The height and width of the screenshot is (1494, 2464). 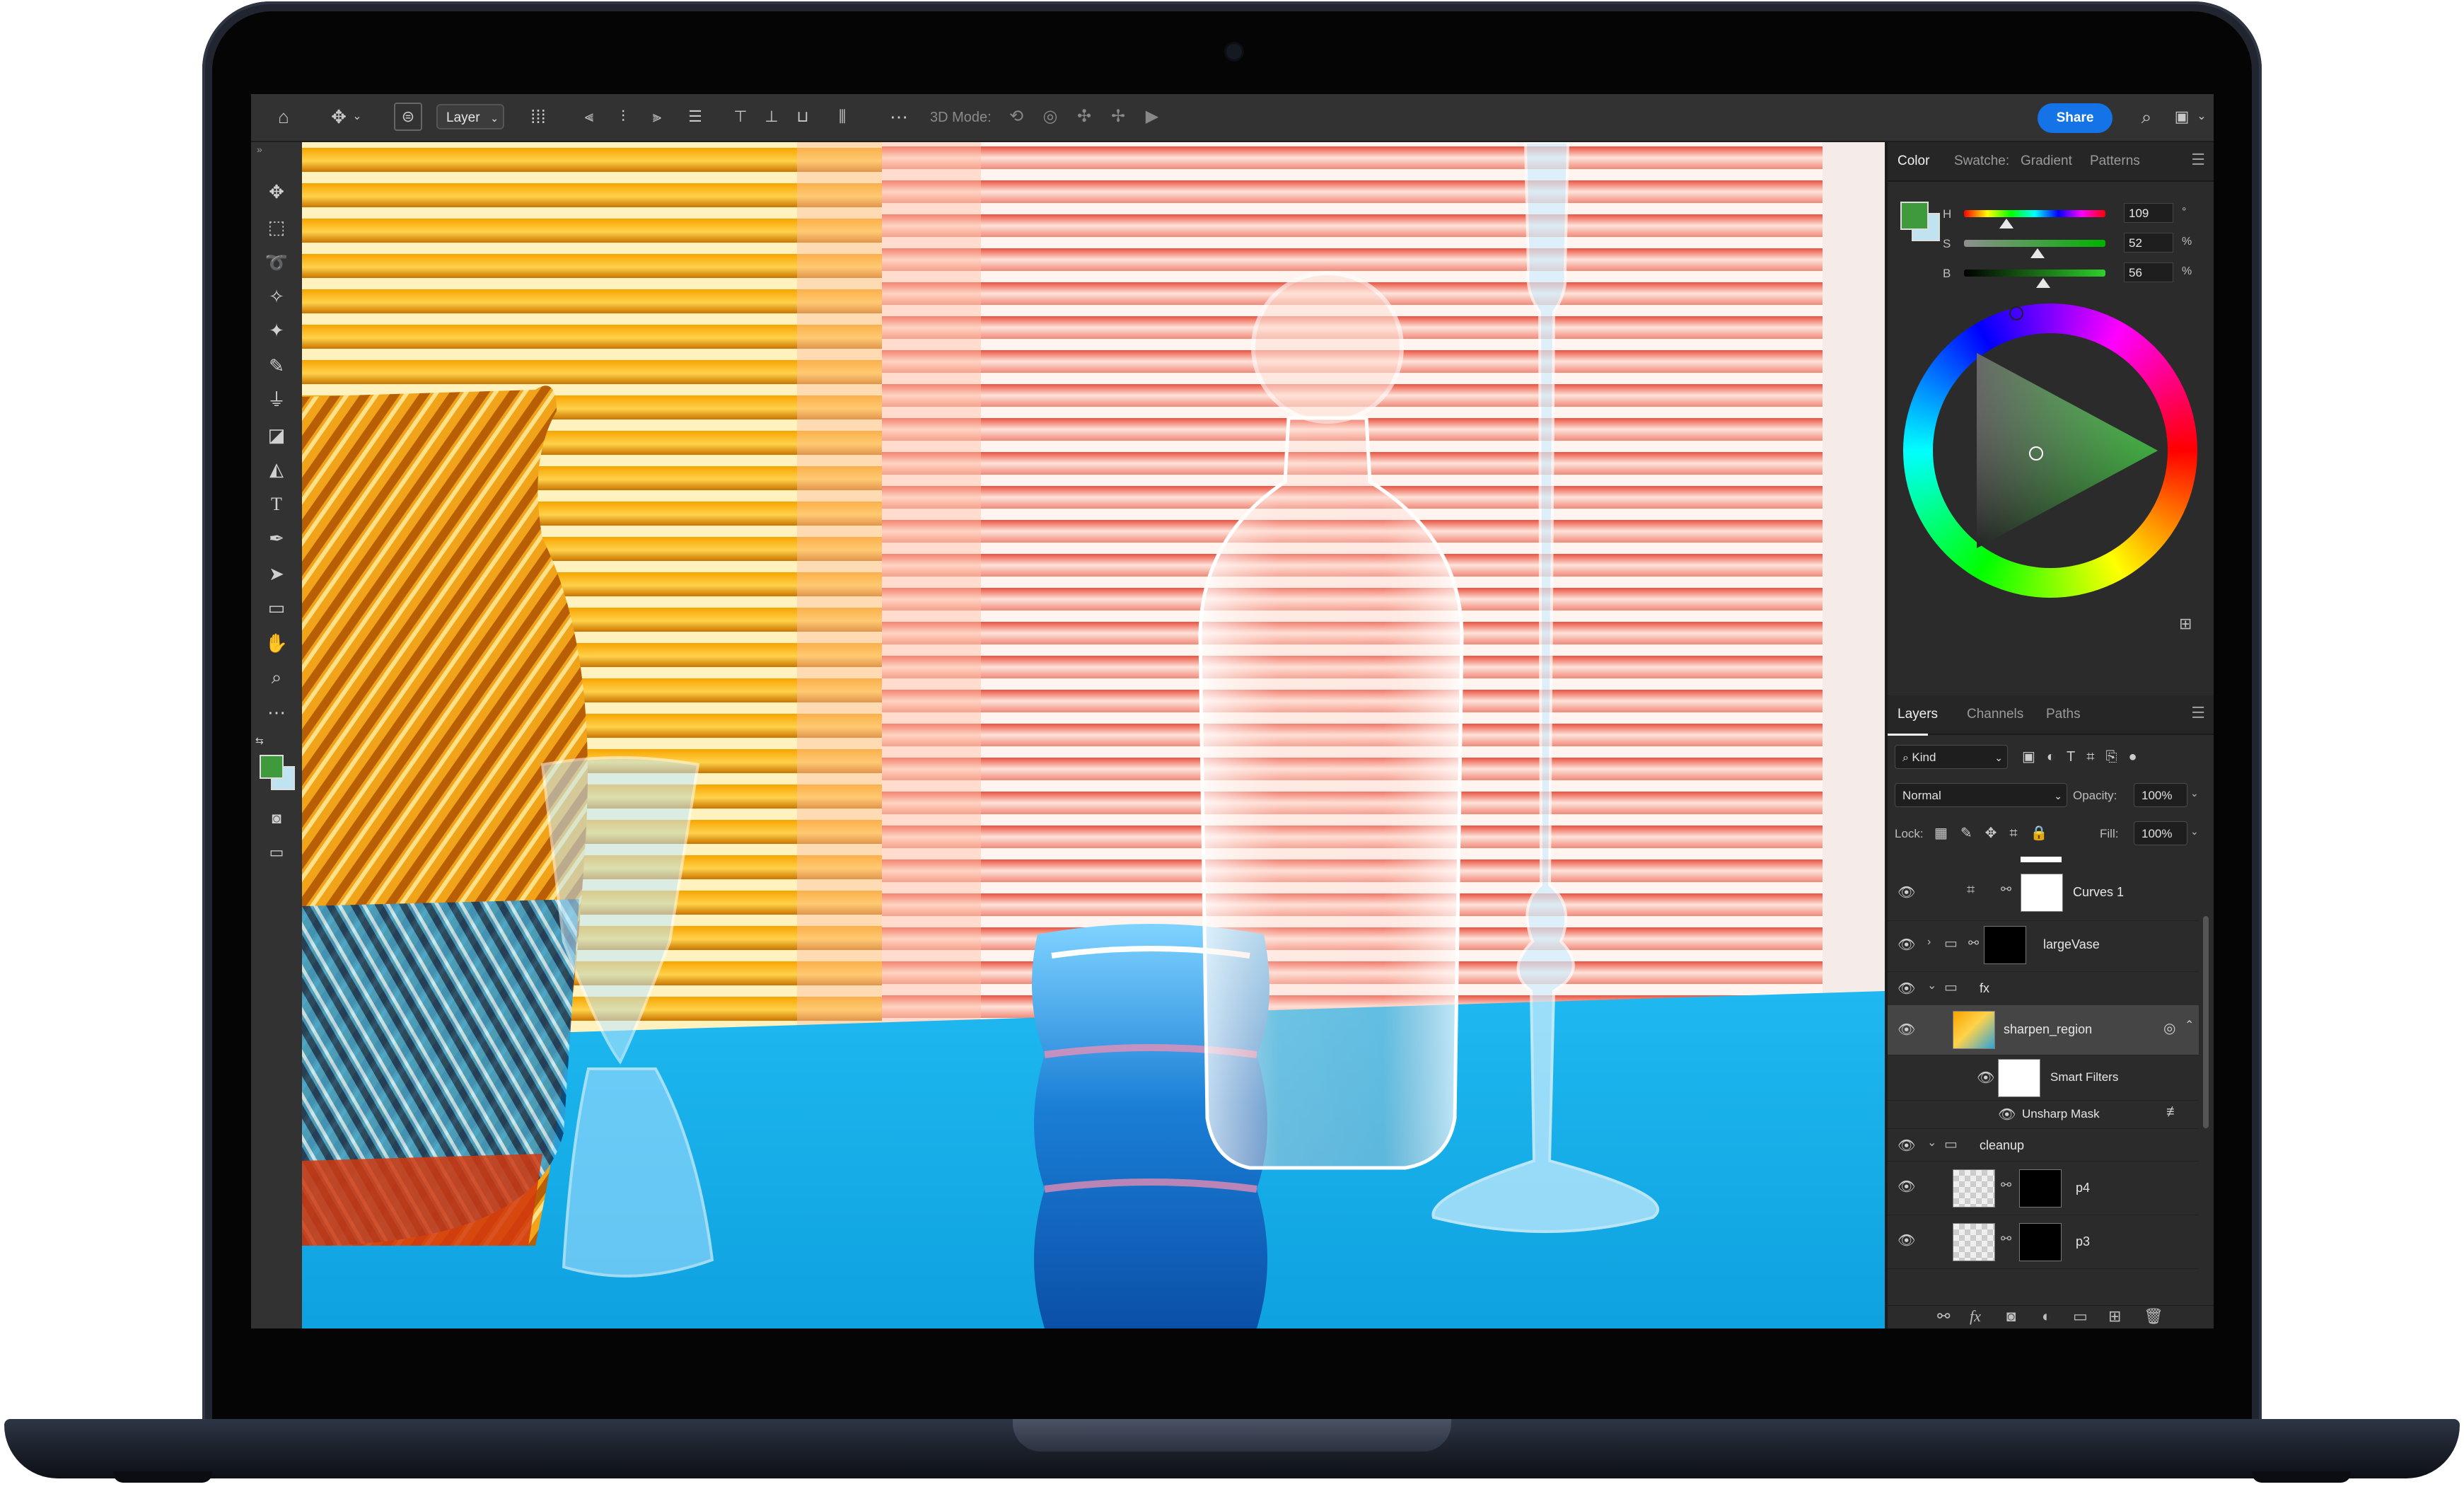 I want to click on layer-filter-icons: ▣◐T⌗⎘●, so click(x=2085, y=756).